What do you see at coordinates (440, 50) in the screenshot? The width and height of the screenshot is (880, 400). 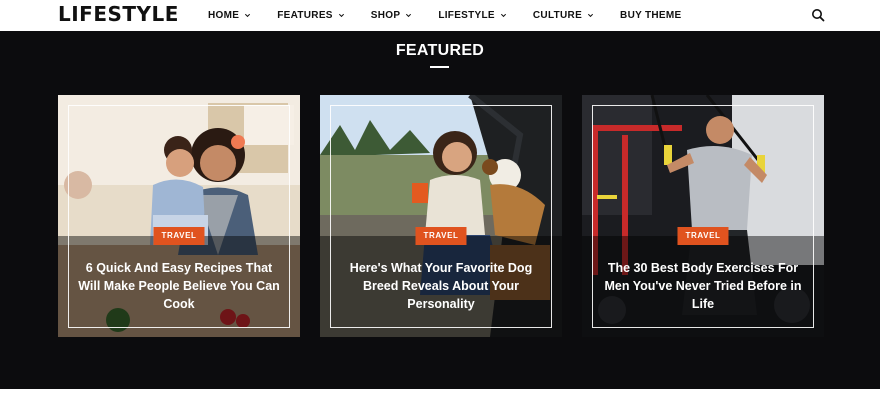 I see `section-heading: FEATURED` at bounding box center [440, 50].